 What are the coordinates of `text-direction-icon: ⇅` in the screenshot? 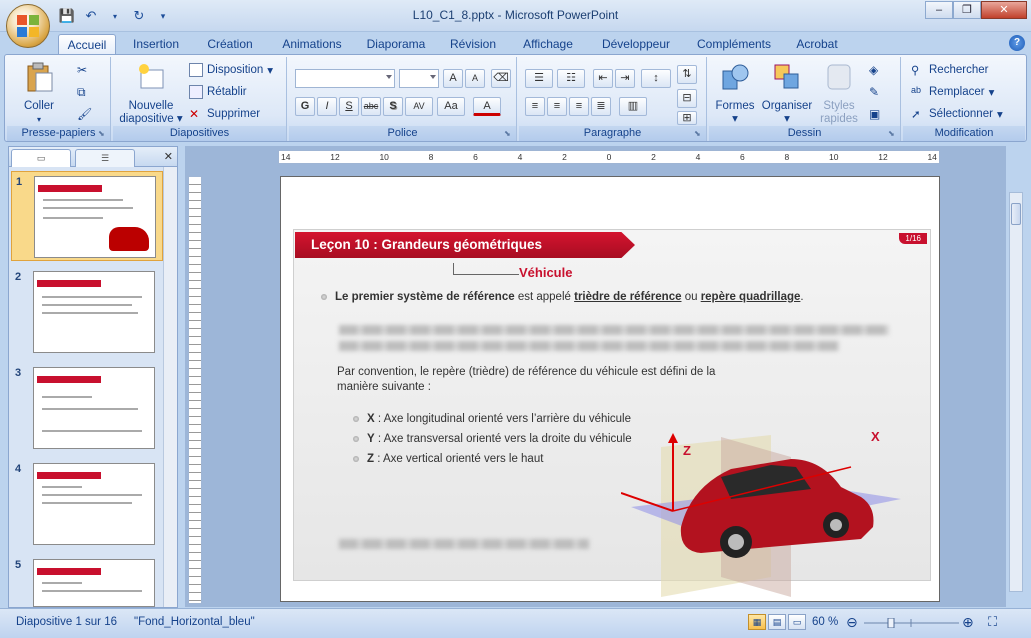 It's located at (687, 74).